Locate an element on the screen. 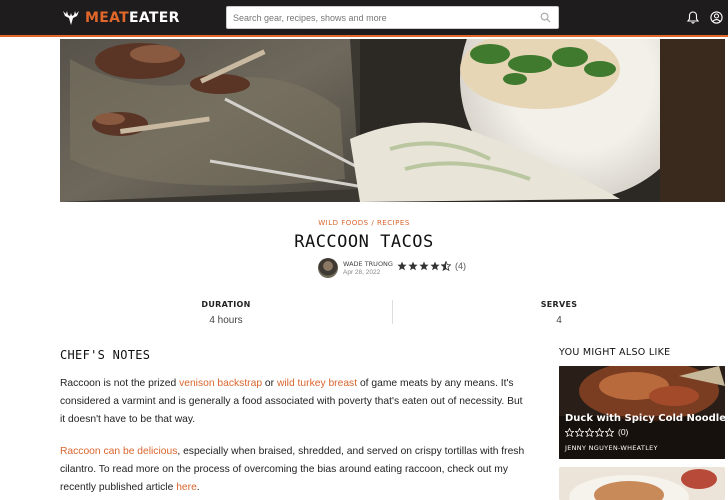  logo-text-eater: EATER is located at coordinates (154, 18).